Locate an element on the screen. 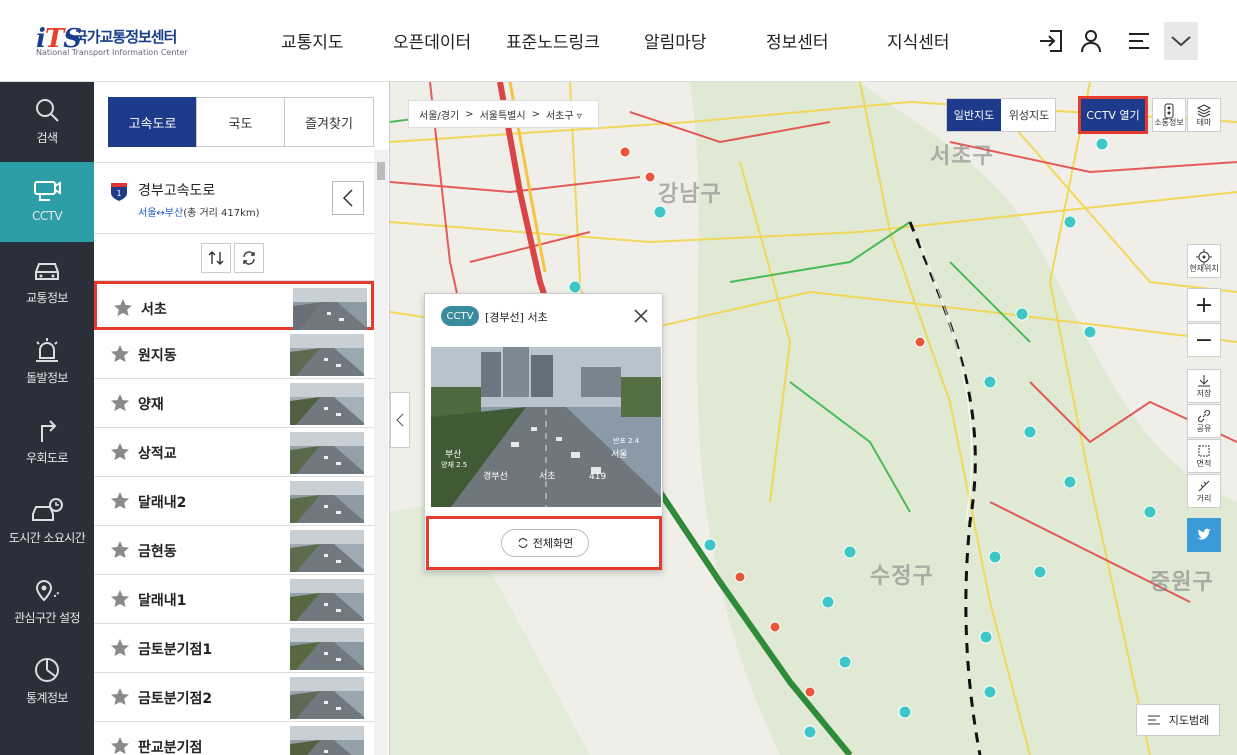  breadcrumb: 서울/경기 > 서울특별시 > 서초구 ▿ is located at coordinates (503, 114).